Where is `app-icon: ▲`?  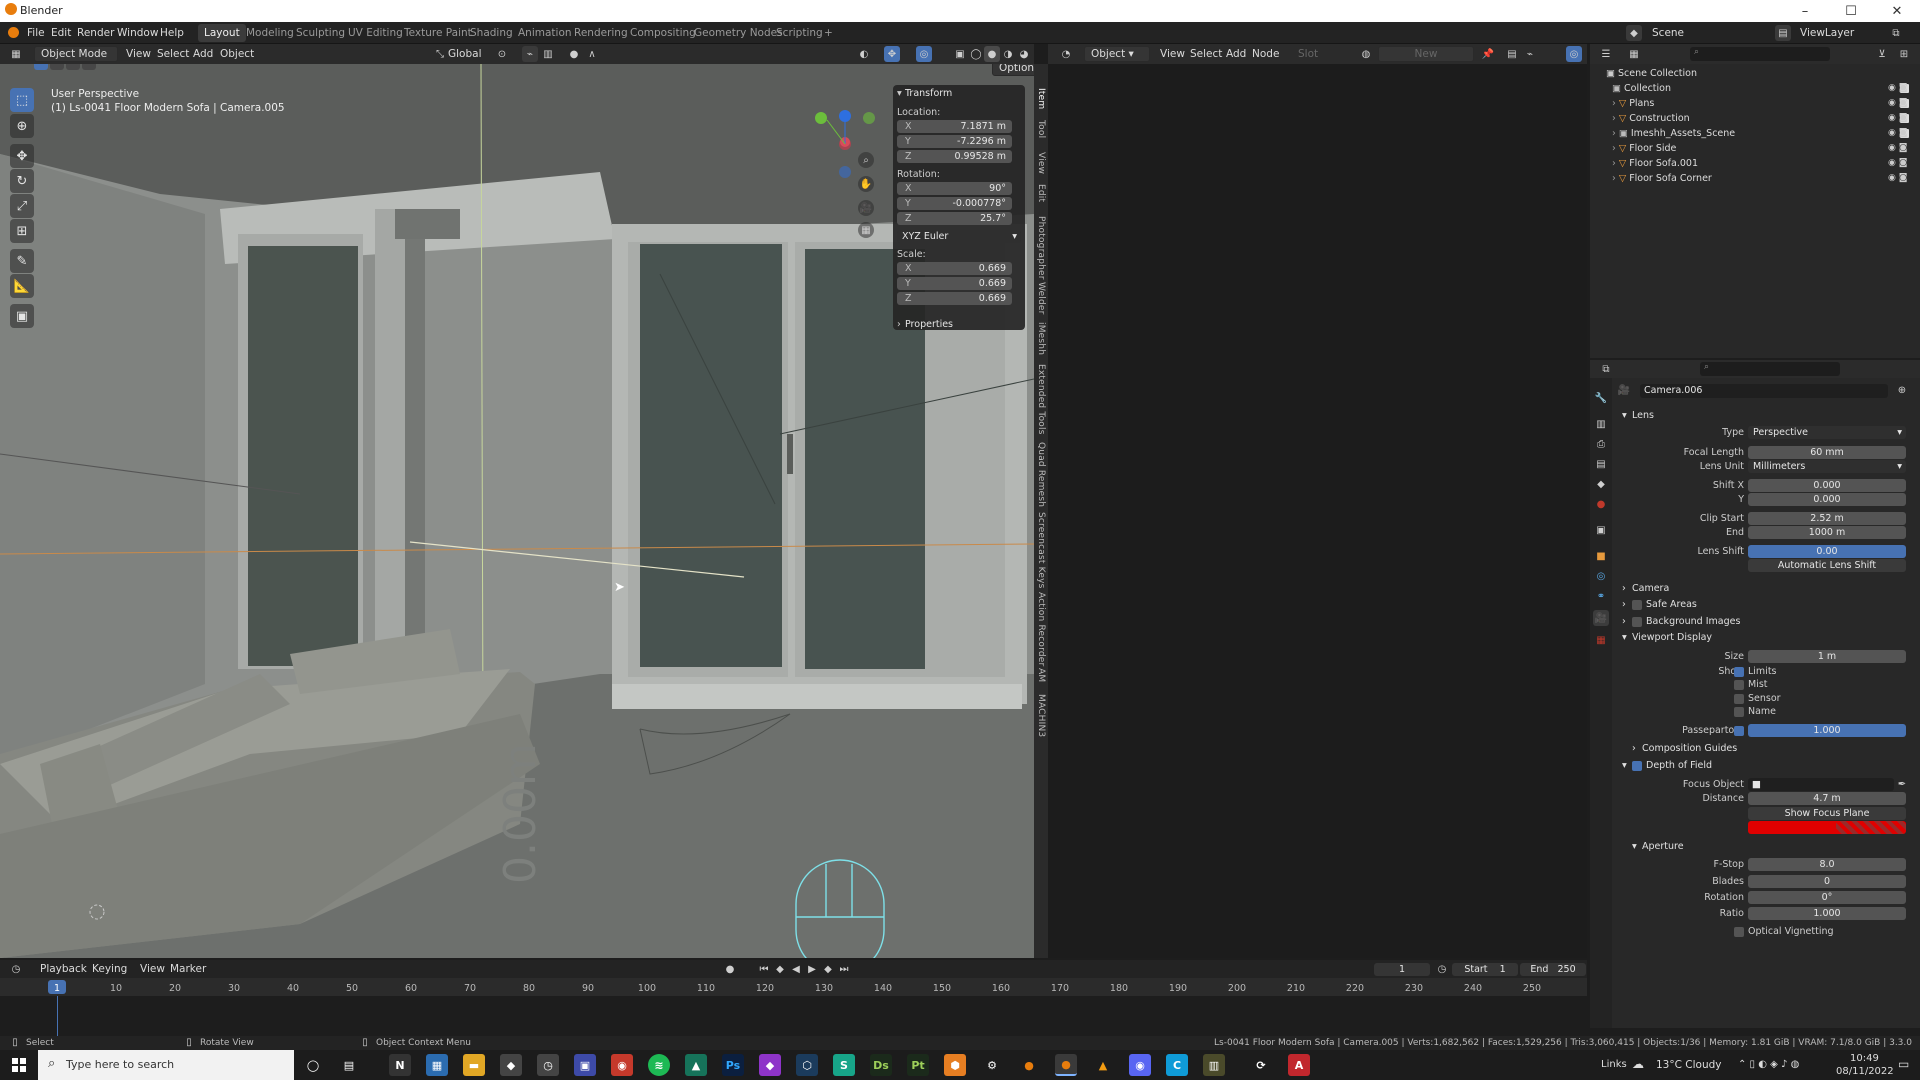 app-icon: ▲ is located at coordinates (696, 1065).